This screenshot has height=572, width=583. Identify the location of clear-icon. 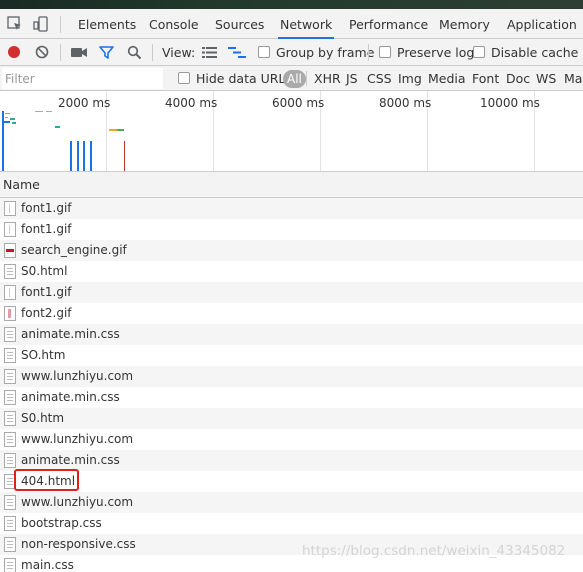
(42, 53).